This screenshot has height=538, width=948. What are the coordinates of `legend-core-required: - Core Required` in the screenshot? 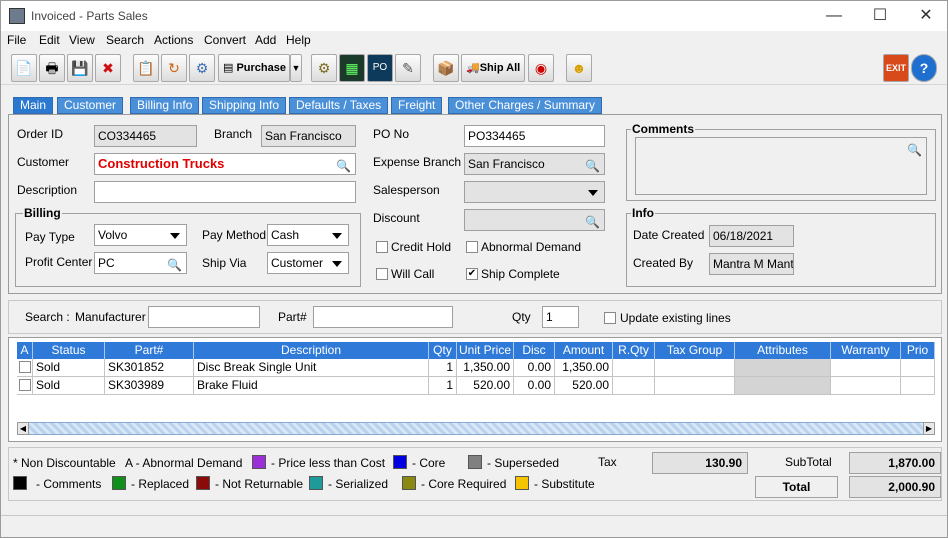 It's located at (464, 484).